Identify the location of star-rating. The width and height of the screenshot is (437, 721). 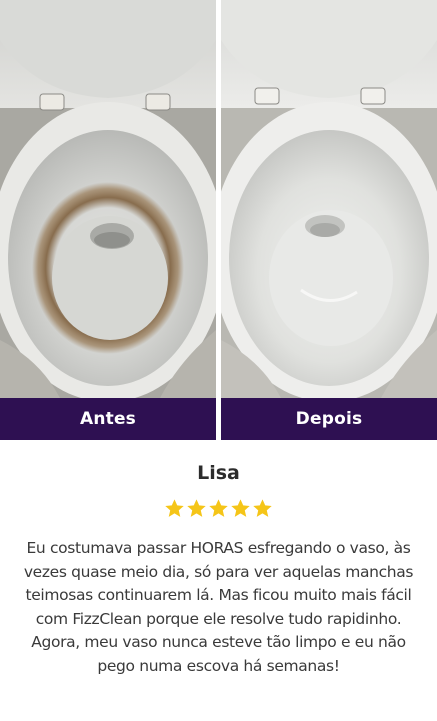
(218, 508).